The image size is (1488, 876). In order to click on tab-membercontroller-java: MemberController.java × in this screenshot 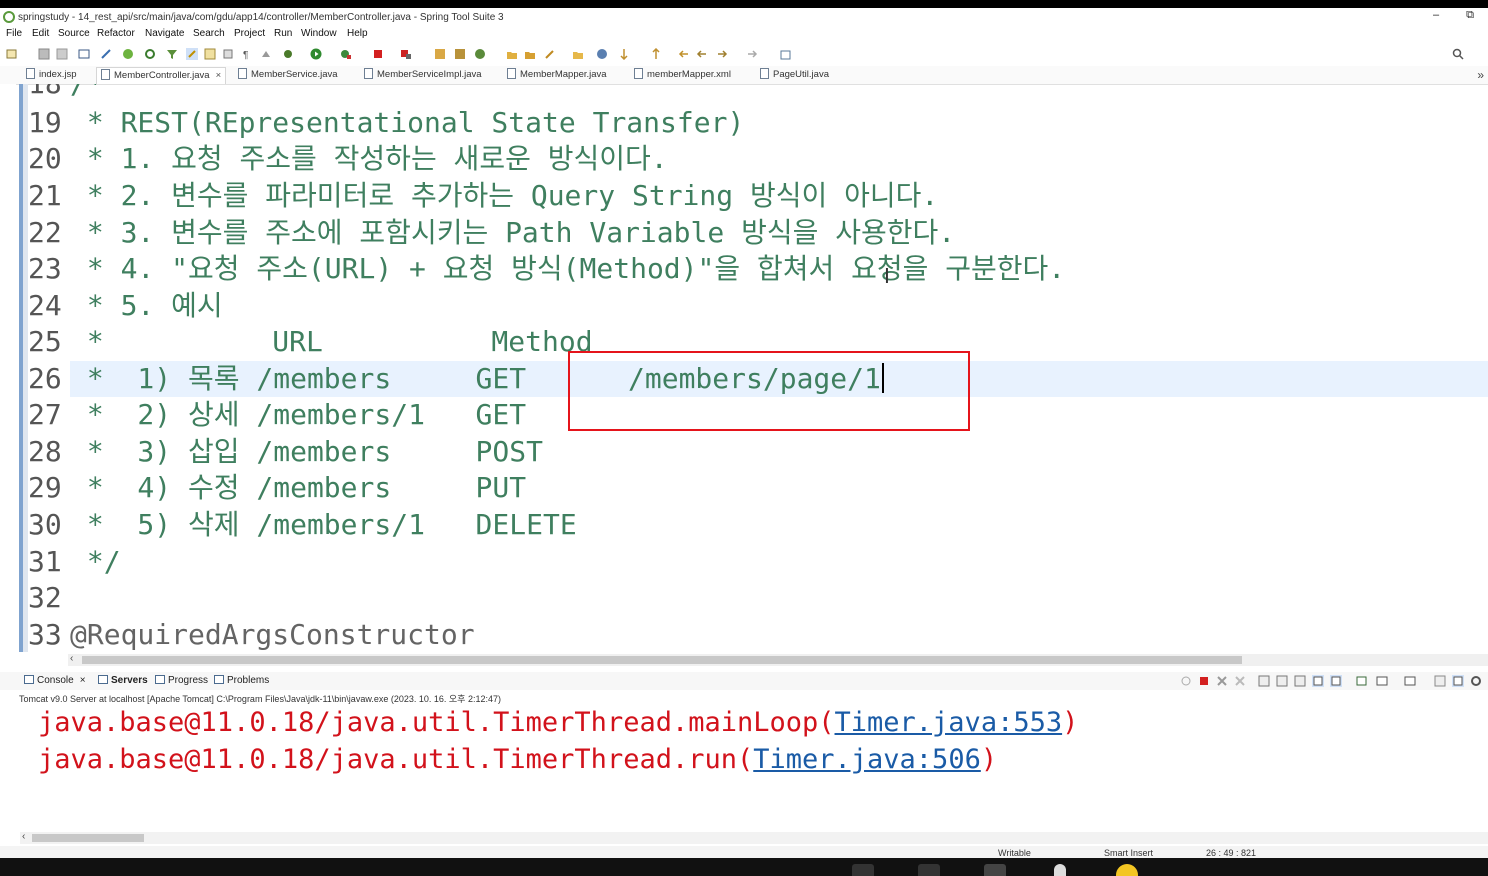, I will do `click(161, 75)`.